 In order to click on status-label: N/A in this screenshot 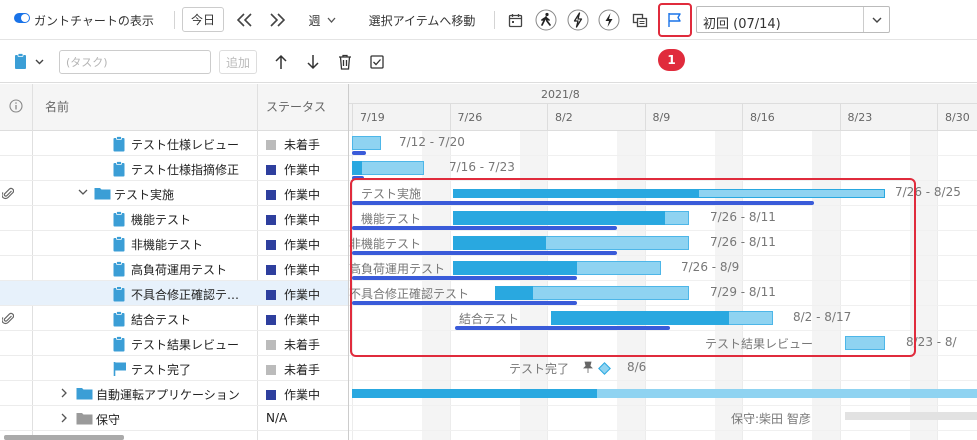, I will do `click(277, 418)`.